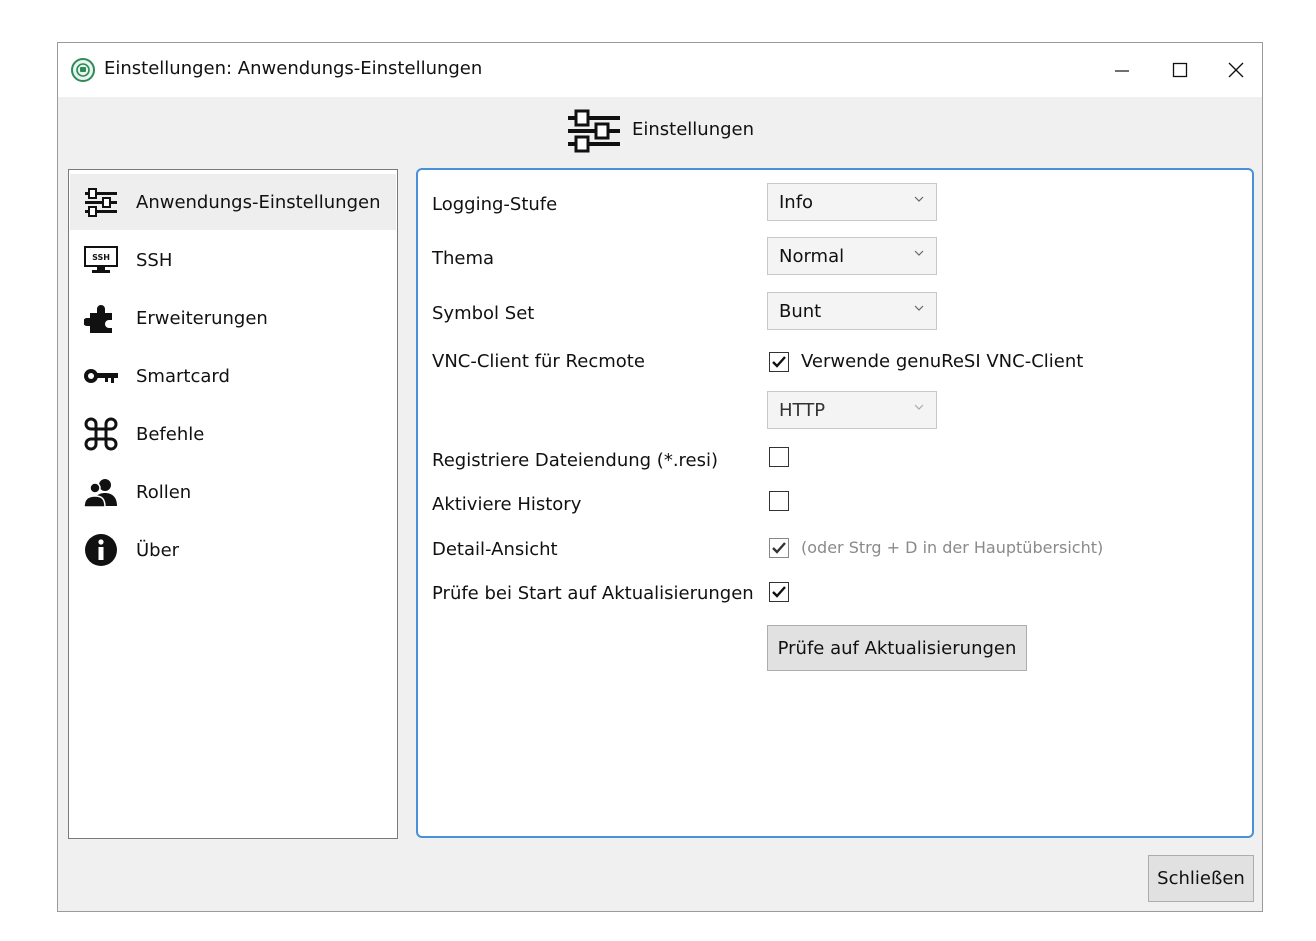 The image size is (1316, 941). I want to click on logging-level-label: Logging-Stufe, so click(495, 204).